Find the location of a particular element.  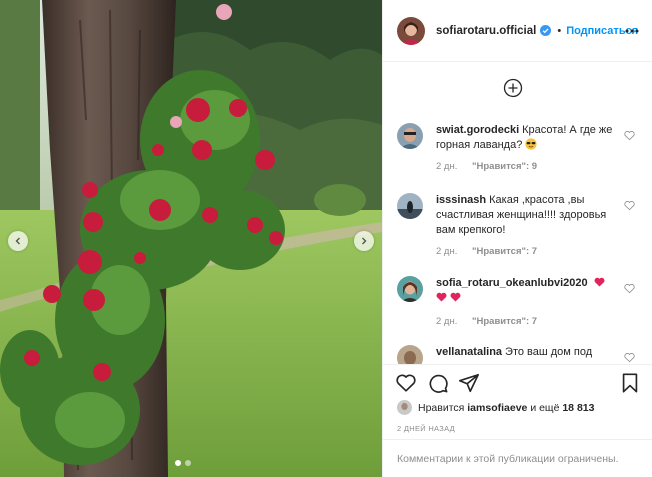

plus-circle-icon is located at coordinates (513, 88).